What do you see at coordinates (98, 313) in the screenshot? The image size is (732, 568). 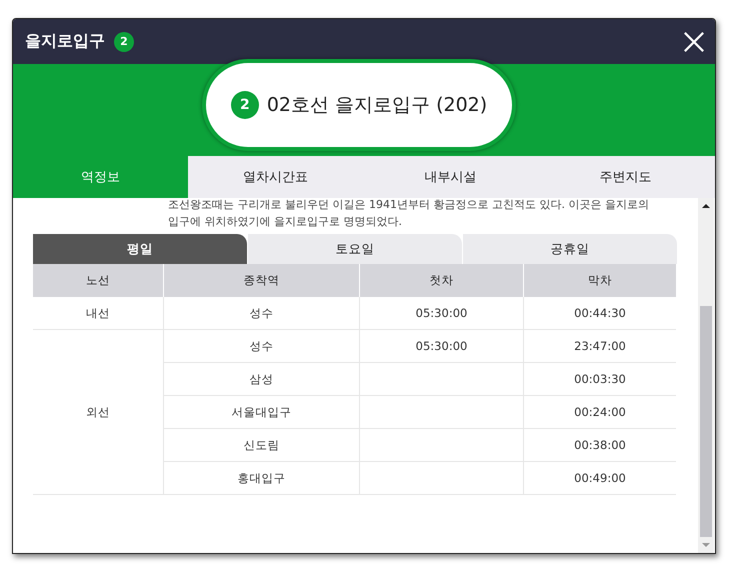 I see `table-cell: 내선` at bounding box center [98, 313].